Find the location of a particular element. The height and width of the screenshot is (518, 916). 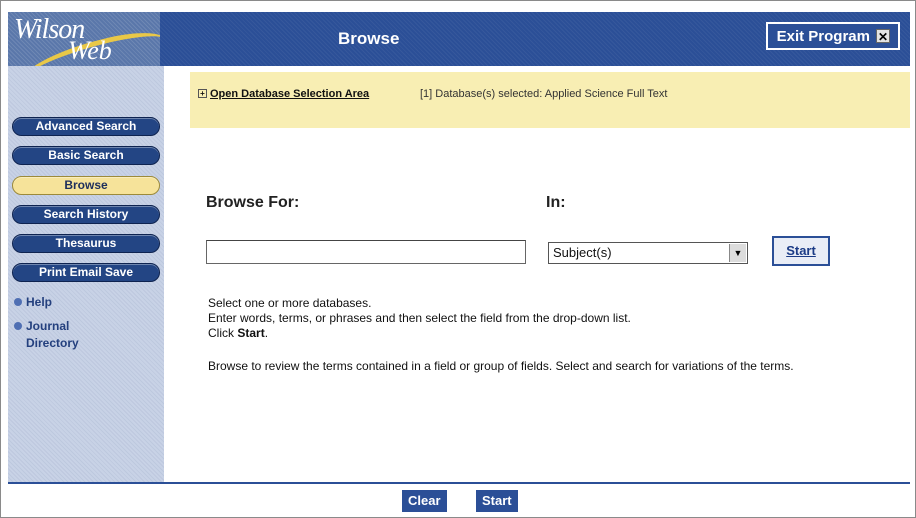

open-database-selection-label: Open Database Selection Area is located at coordinates (290, 94).